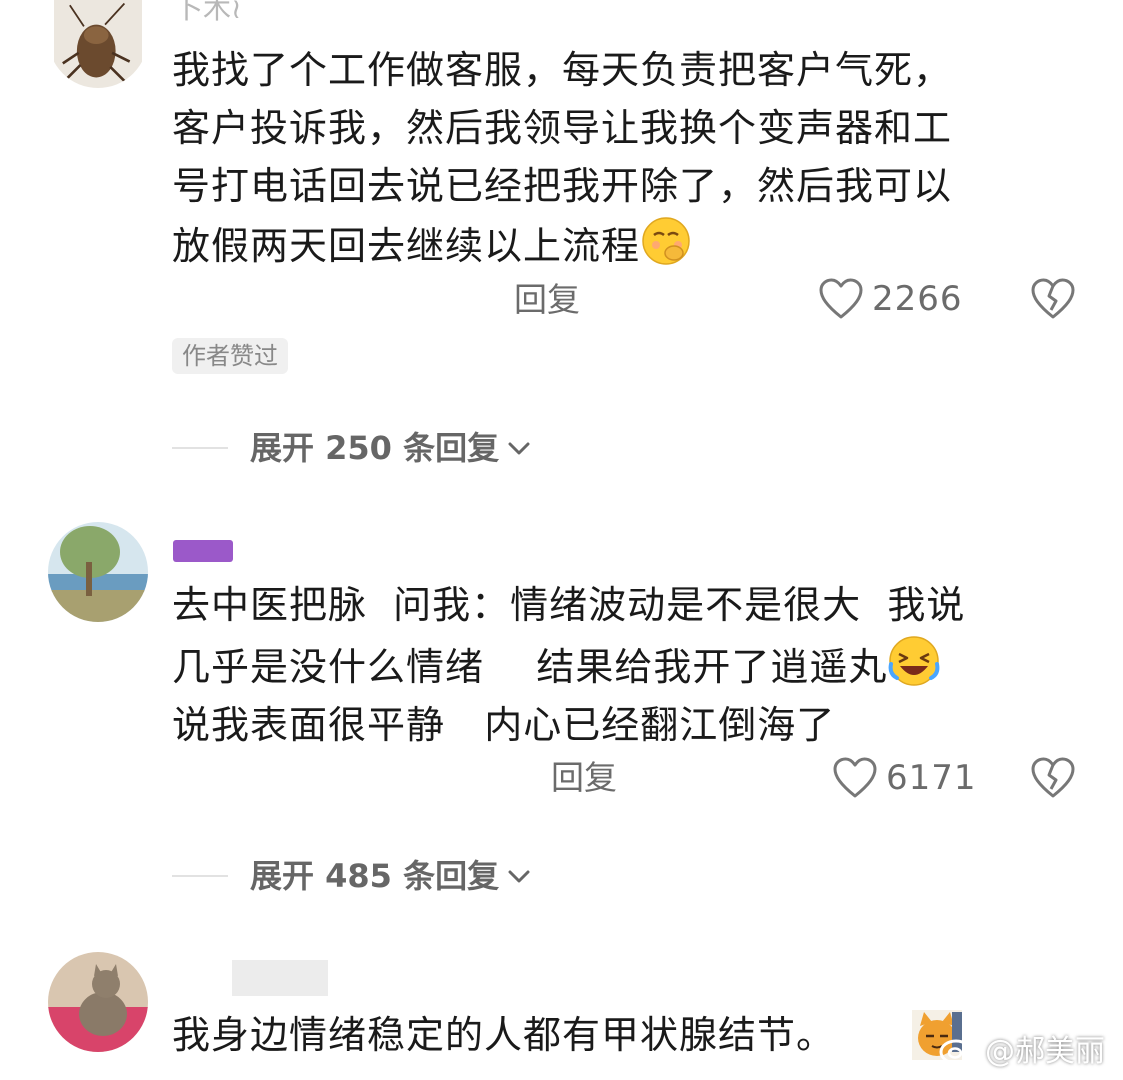 The image size is (1123, 1080). I want to click on watermark-text: @郝美丽, so click(1045, 1051).